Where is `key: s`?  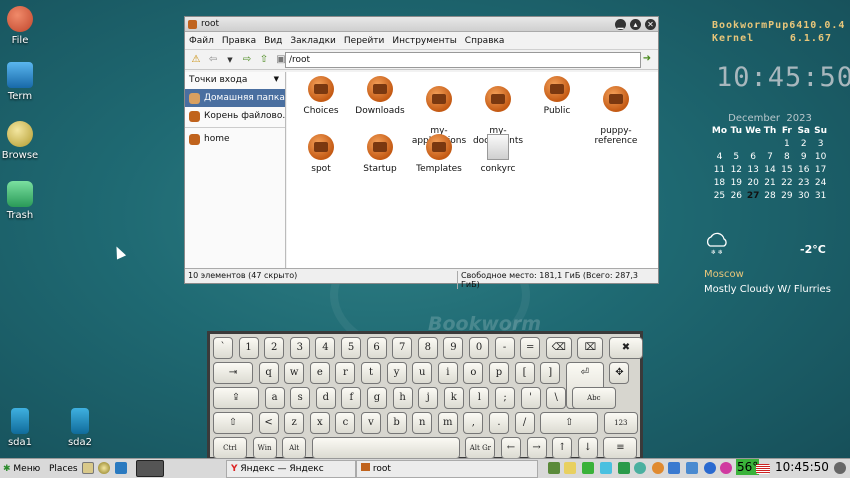
key: s is located at coordinates (300, 398).